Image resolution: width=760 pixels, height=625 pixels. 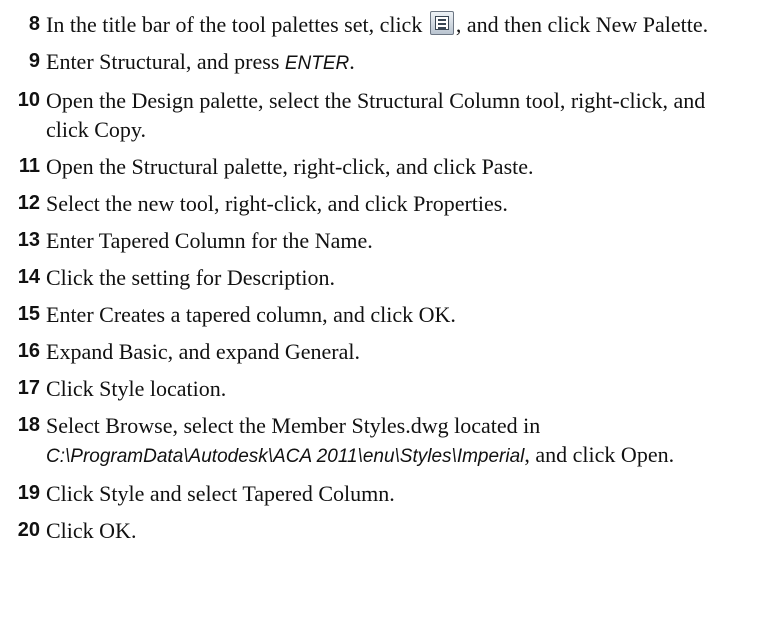 What do you see at coordinates (28, 277) in the screenshot?
I see `step-number: 14` at bounding box center [28, 277].